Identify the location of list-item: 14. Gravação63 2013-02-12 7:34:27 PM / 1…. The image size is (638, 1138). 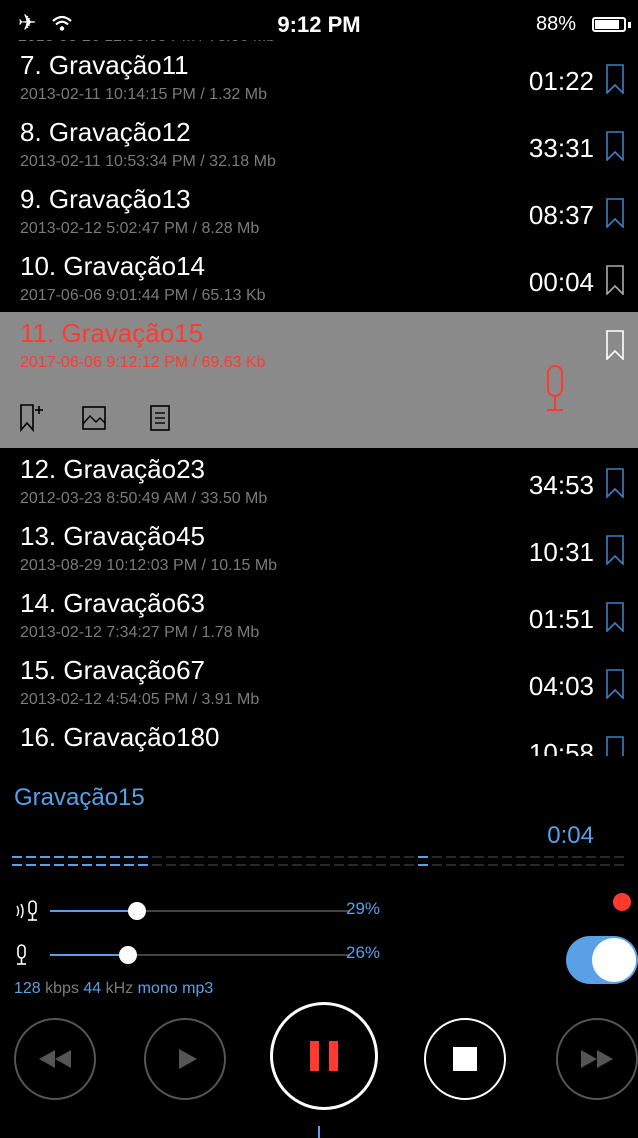
(319, 615).